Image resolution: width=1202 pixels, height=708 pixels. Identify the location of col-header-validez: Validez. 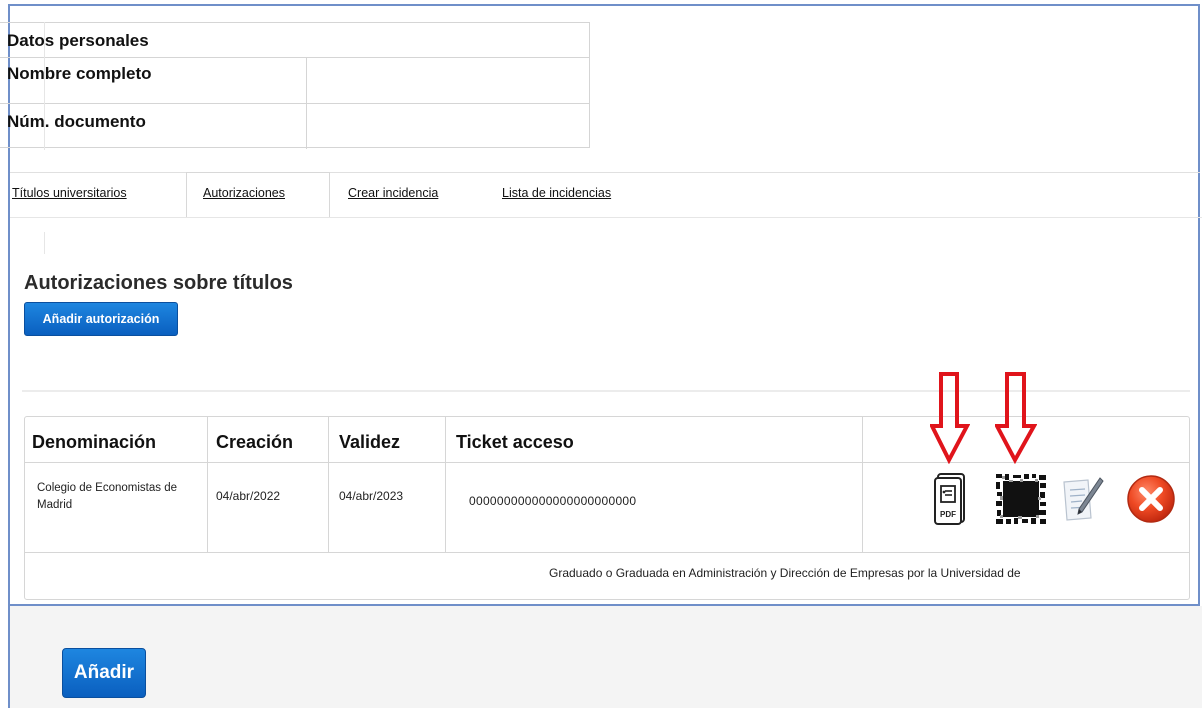
(370, 442).